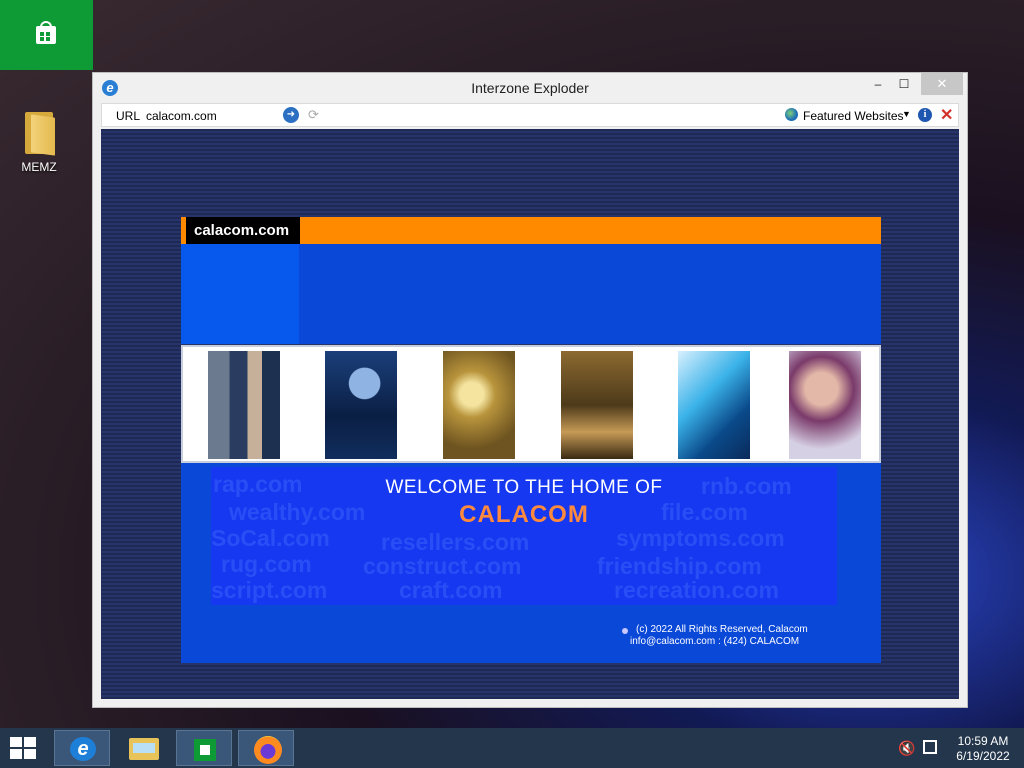  What do you see at coordinates (906, 114) in the screenshot?
I see `chevron-down-icon: ▼` at bounding box center [906, 114].